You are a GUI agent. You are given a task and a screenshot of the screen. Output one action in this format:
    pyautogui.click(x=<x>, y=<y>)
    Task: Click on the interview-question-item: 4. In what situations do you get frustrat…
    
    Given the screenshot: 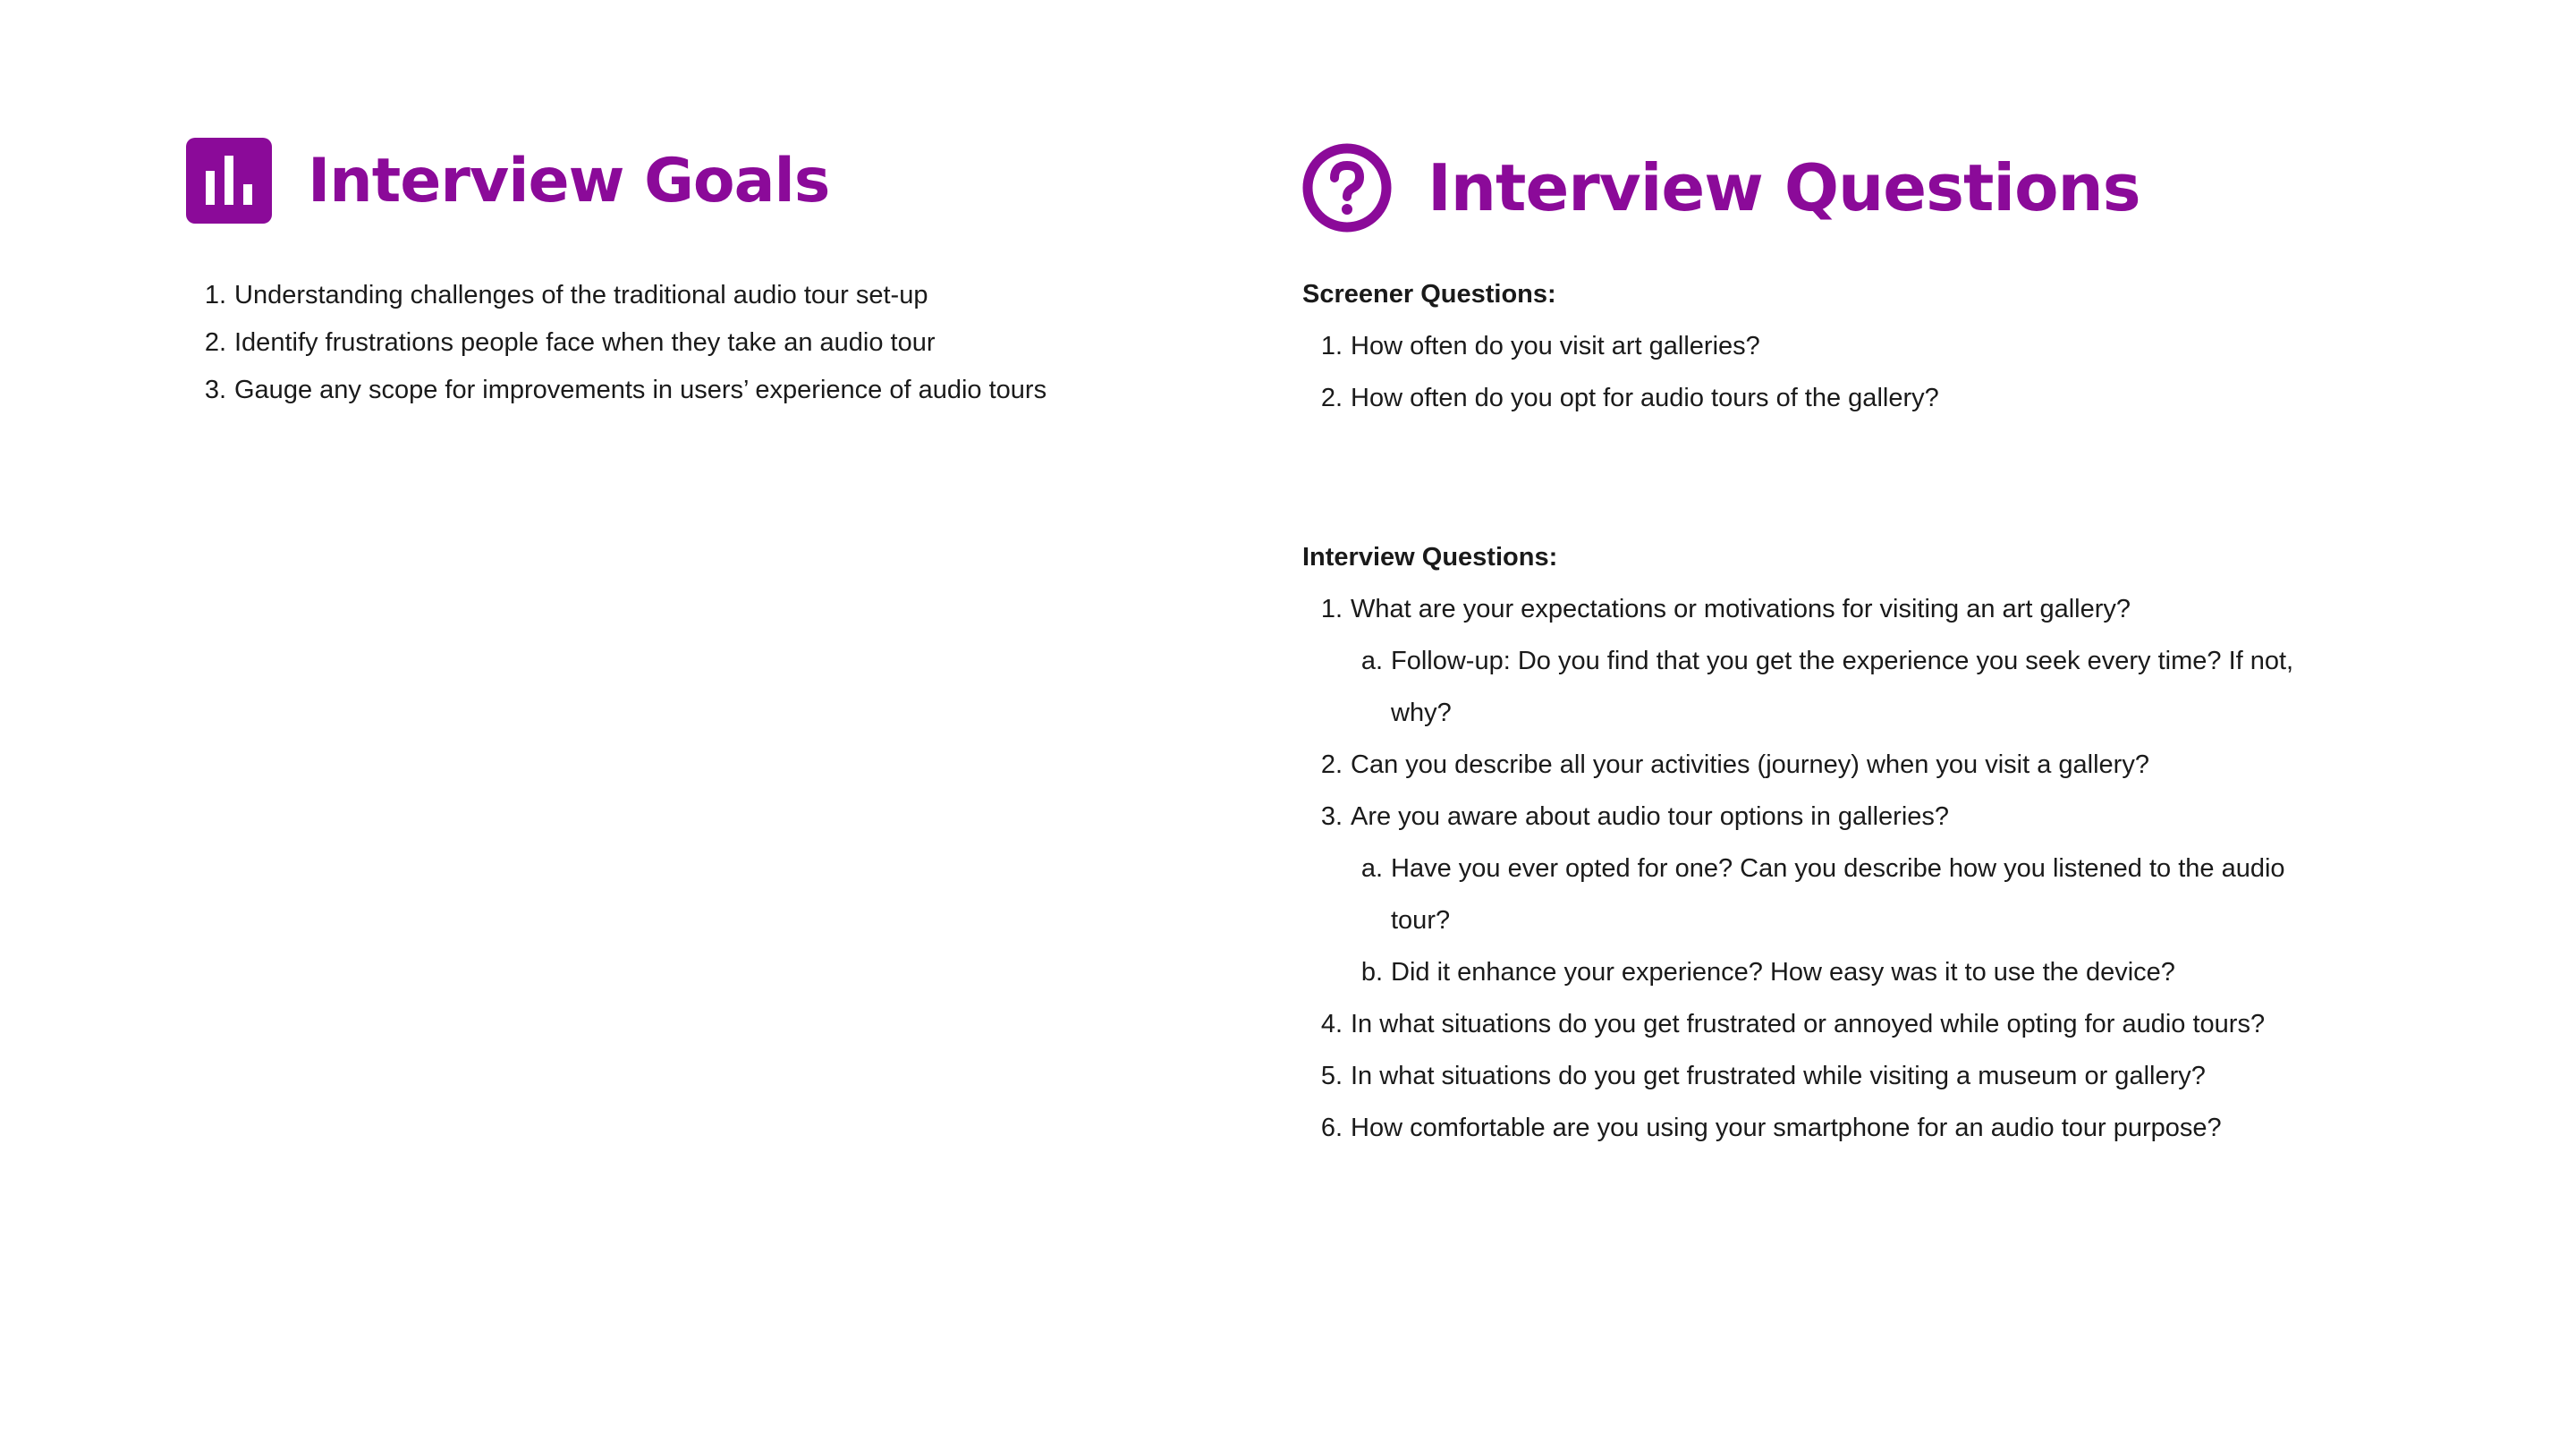 What is the action you would take?
    pyautogui.click(x=1897, y=1024)
    